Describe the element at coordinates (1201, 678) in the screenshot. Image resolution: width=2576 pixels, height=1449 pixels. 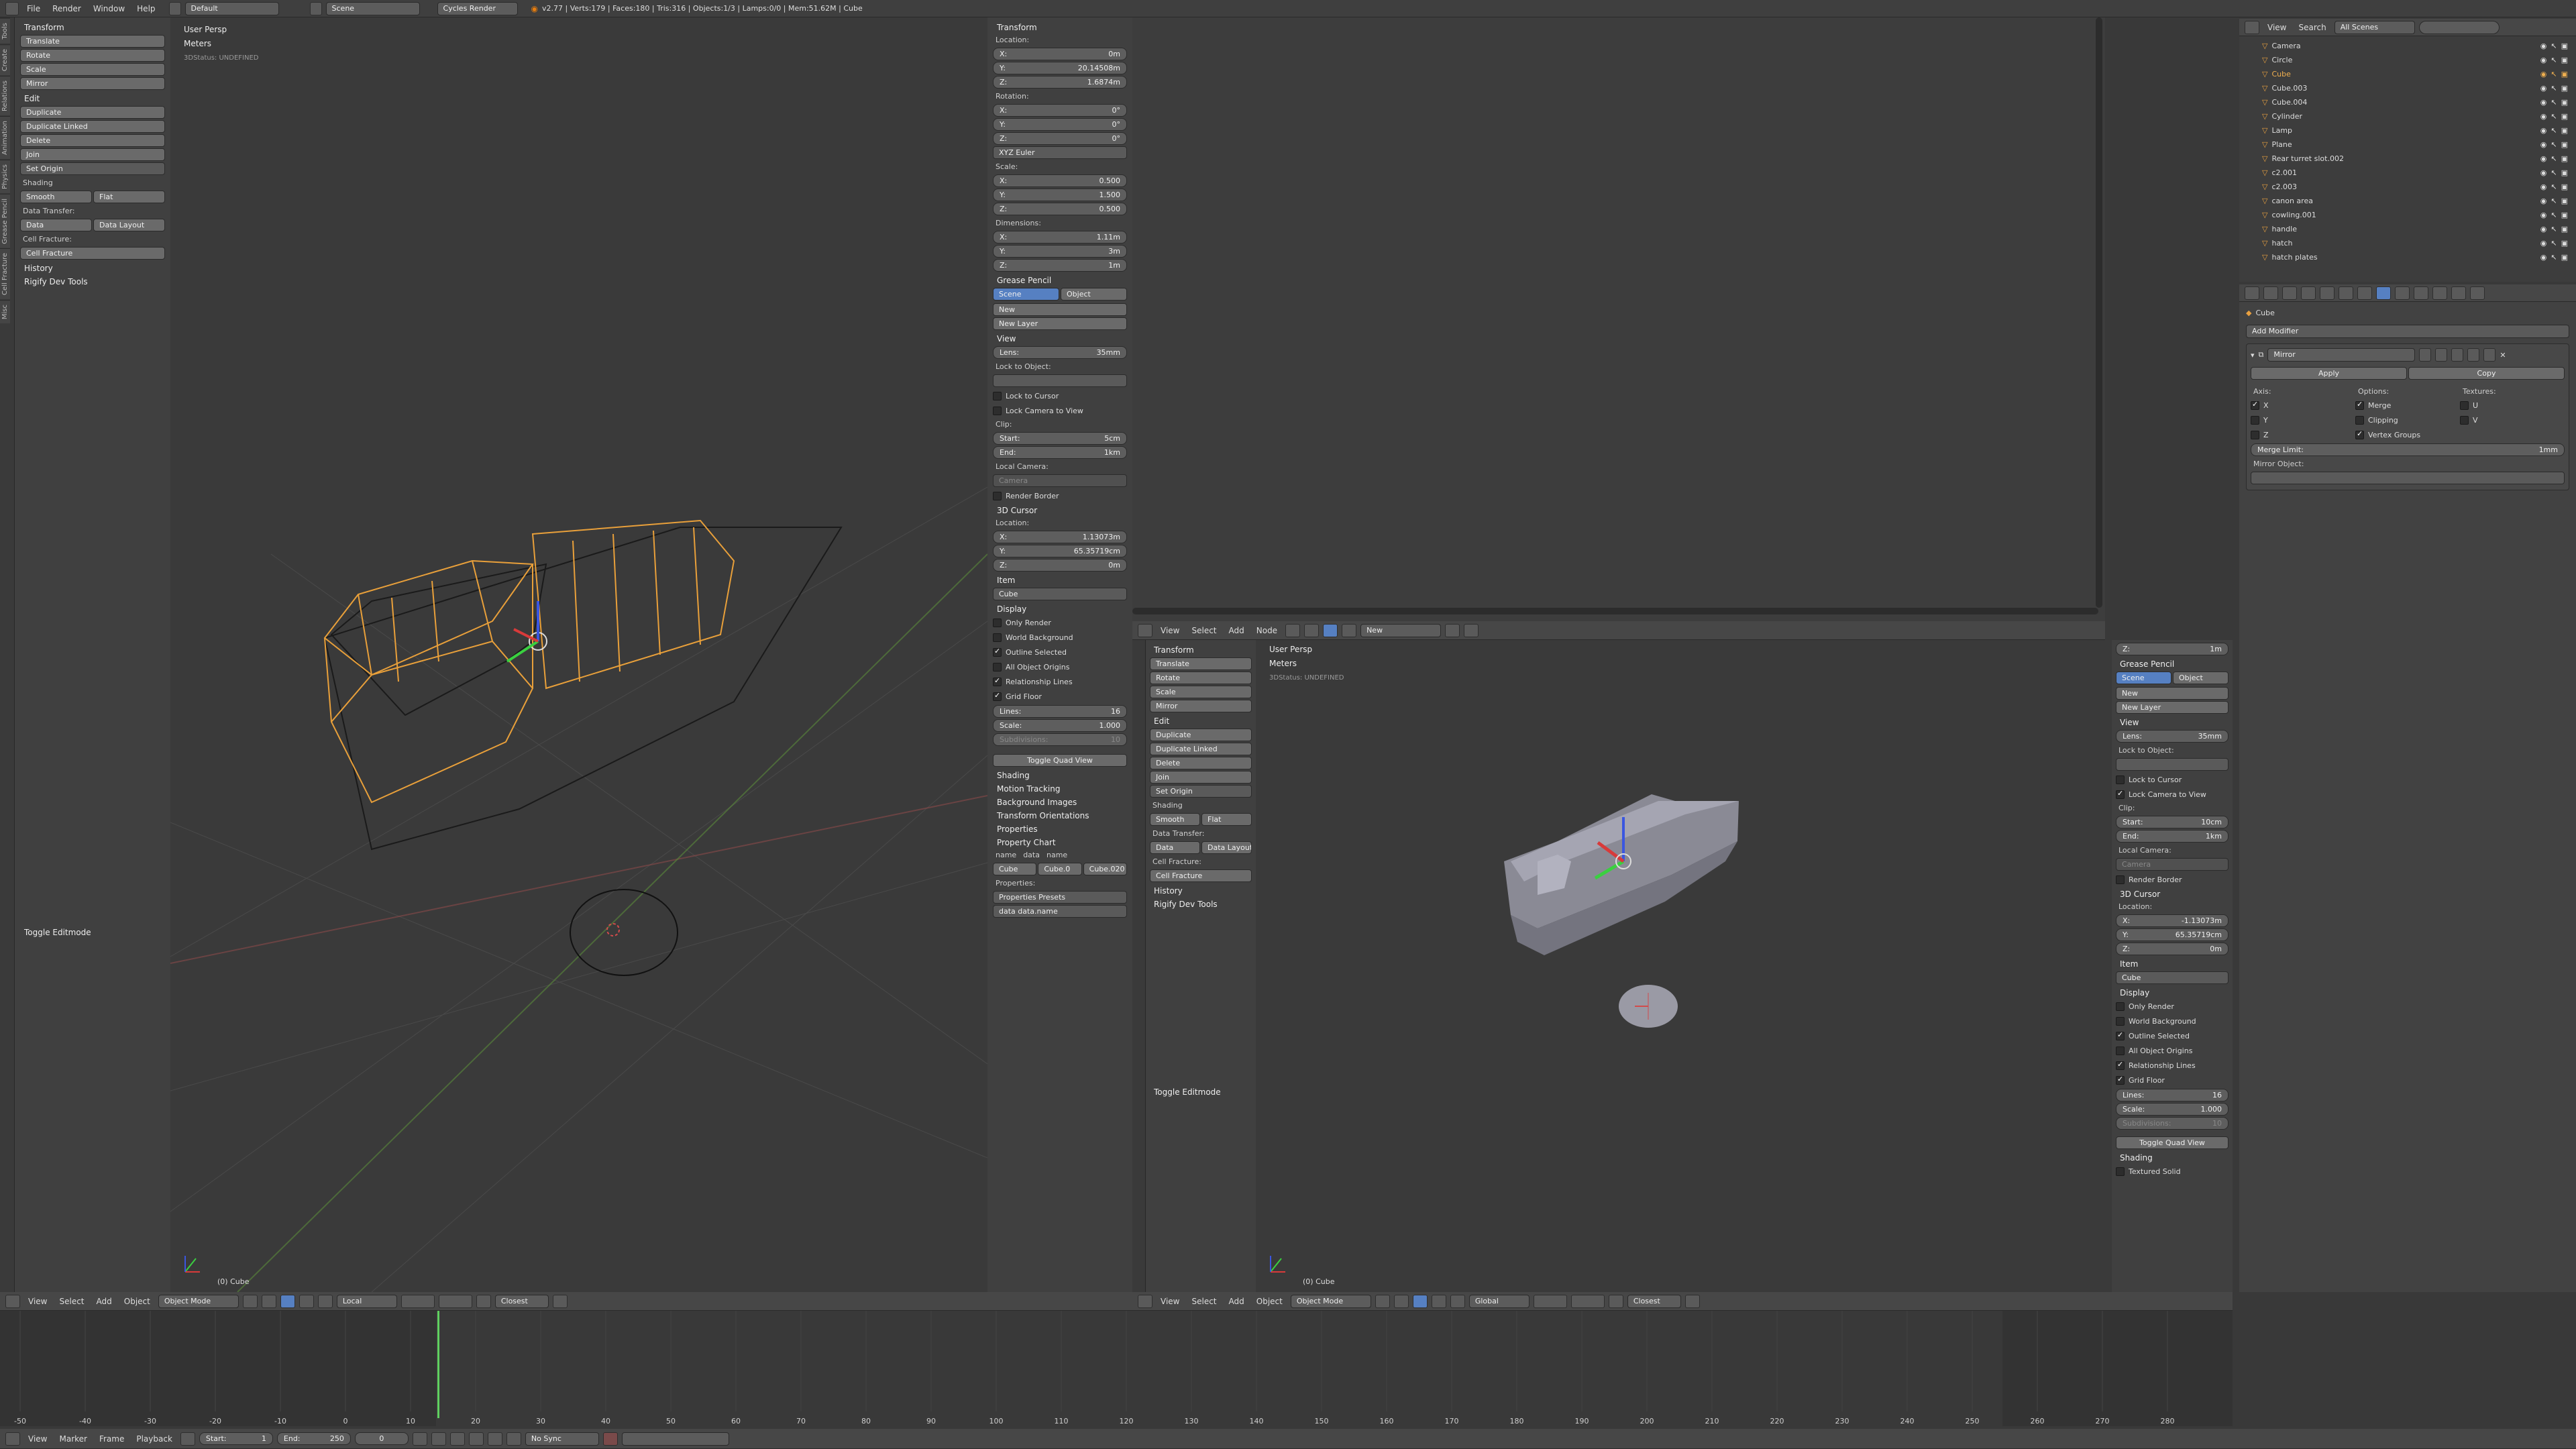
I see `rotate-button: Rotate` at that location.